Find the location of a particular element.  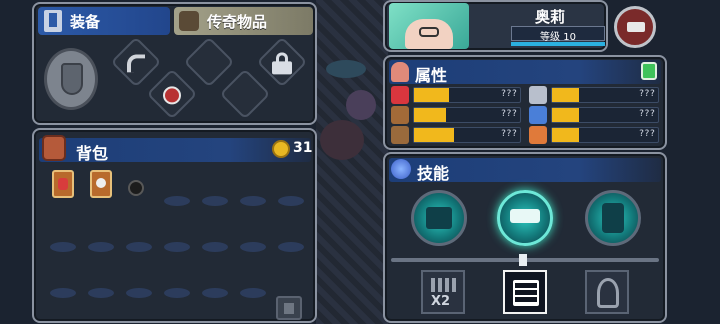

sub-skill-signal is located at coordinates (607, 292).